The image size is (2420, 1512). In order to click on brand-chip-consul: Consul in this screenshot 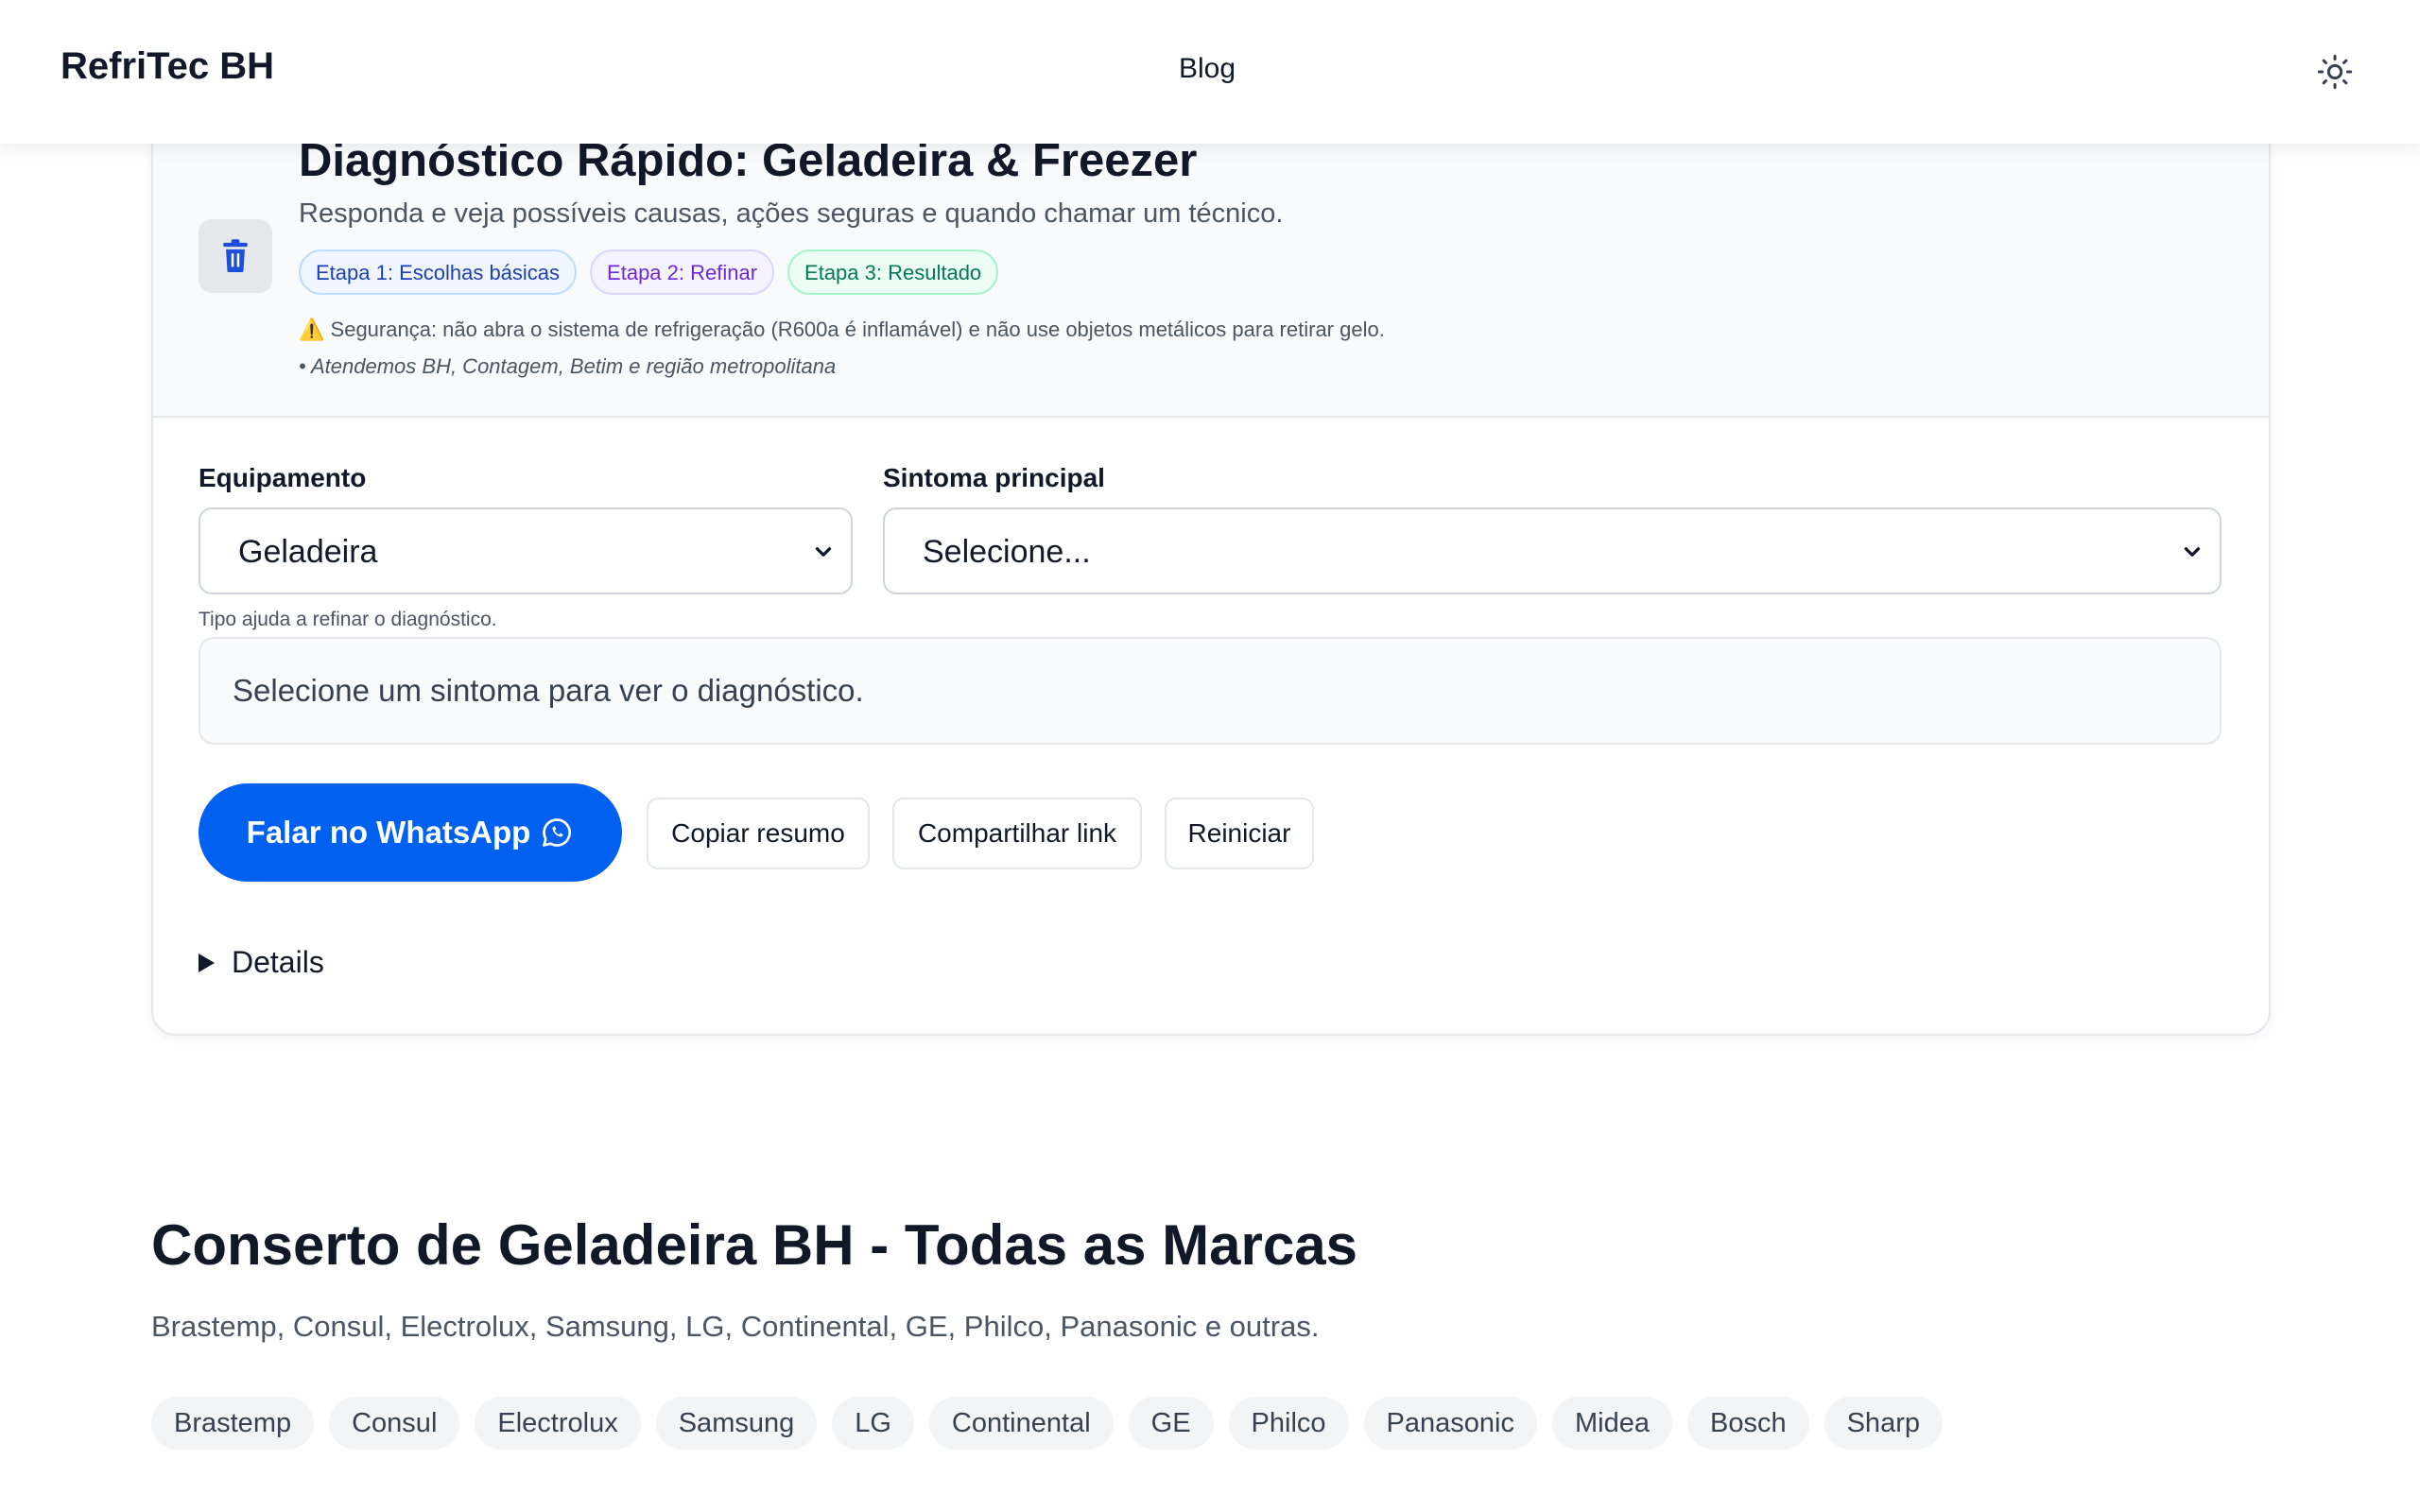, I will do `click(394, 1423)`.